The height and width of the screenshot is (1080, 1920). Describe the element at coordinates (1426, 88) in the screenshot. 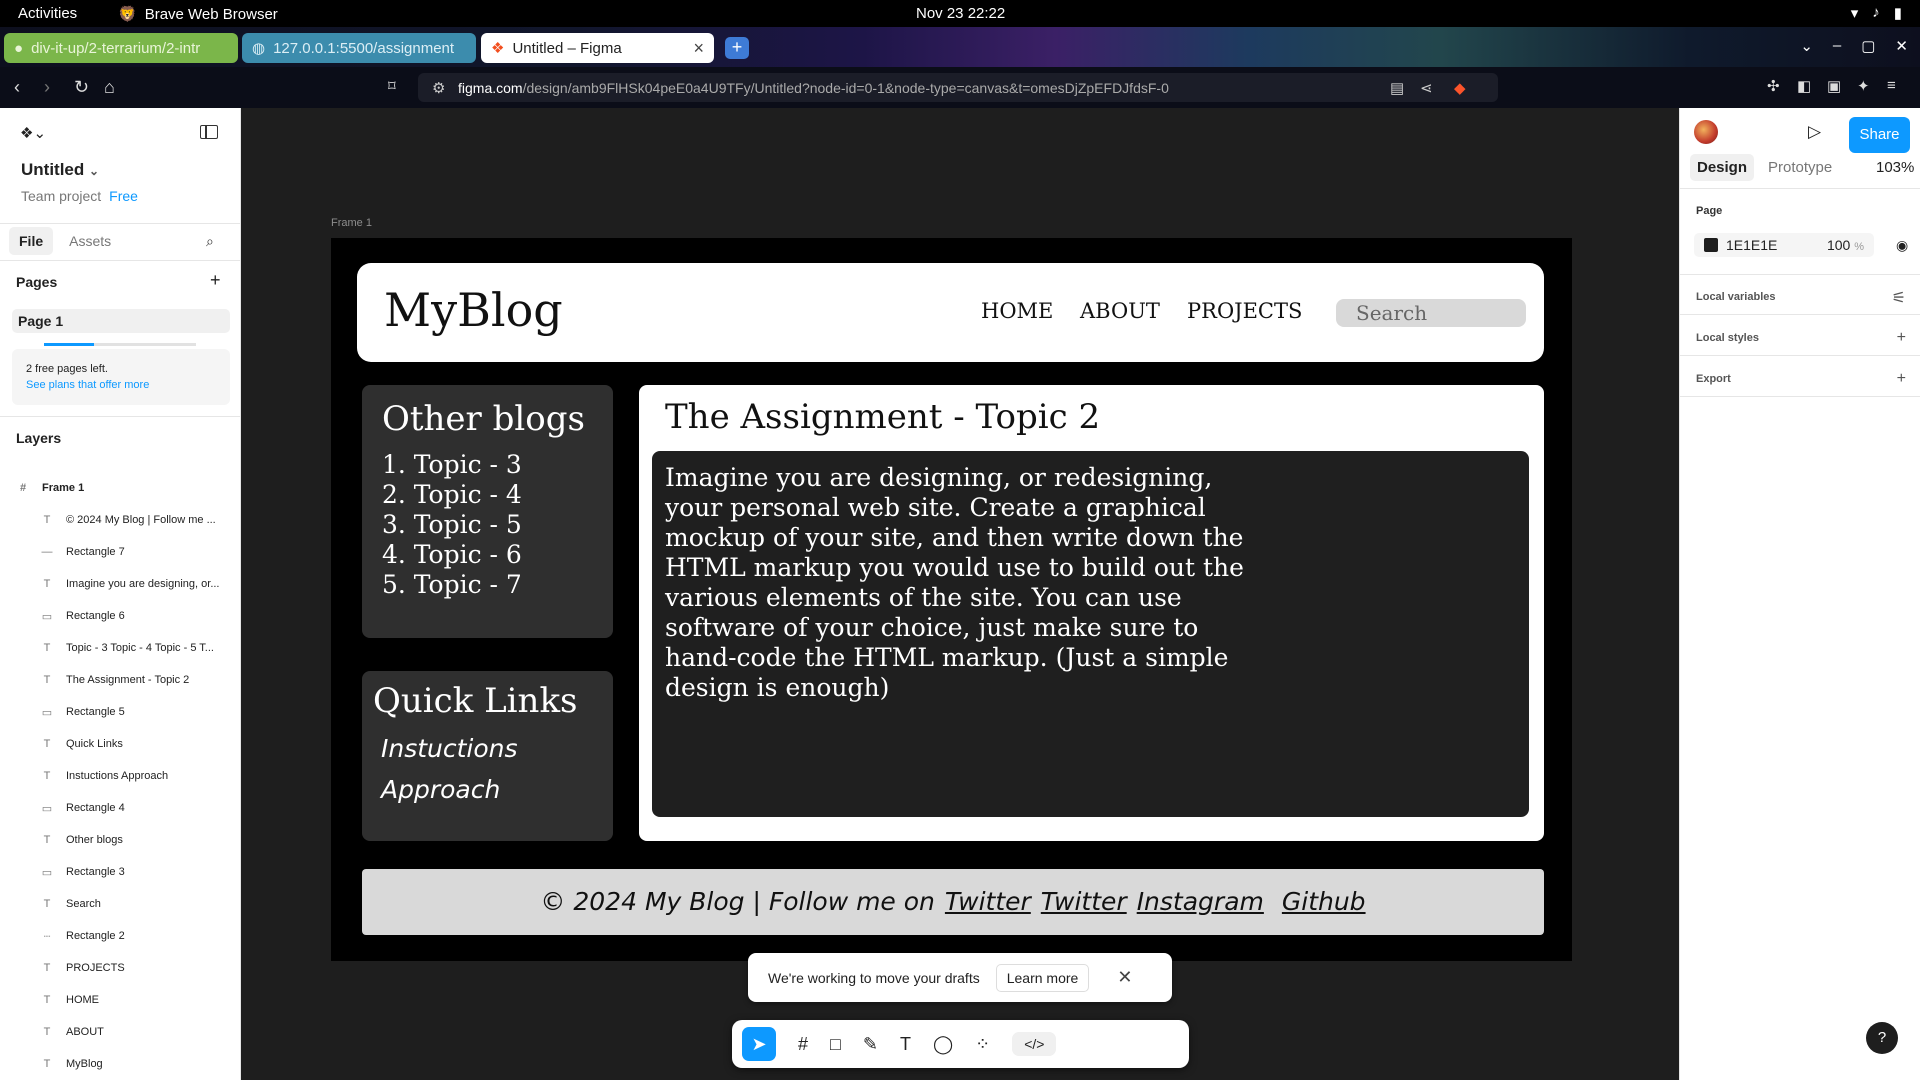

I see `share-icon: ⋖` at that location.